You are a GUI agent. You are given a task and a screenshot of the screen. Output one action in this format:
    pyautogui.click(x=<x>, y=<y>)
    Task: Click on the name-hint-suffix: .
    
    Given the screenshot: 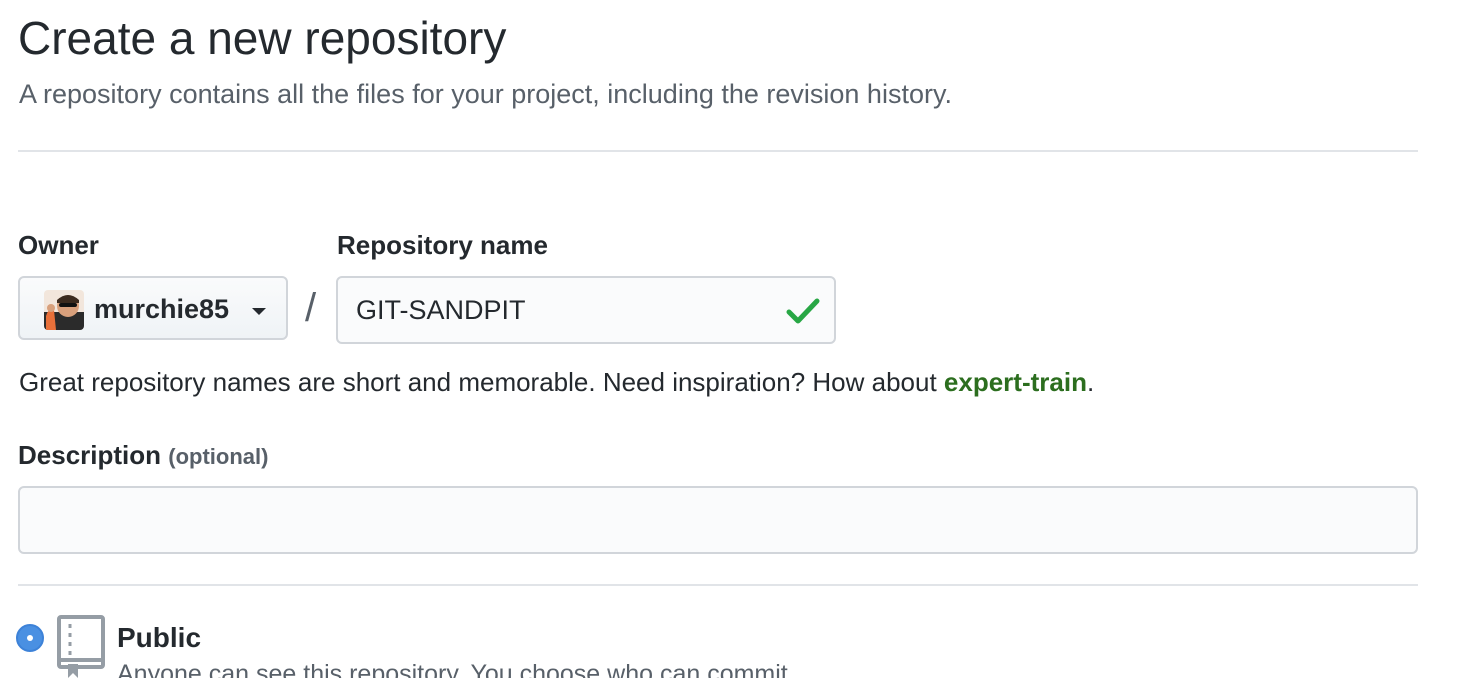 What is the action you would take?
    pyautogui.click(x=1090, y=382)
    